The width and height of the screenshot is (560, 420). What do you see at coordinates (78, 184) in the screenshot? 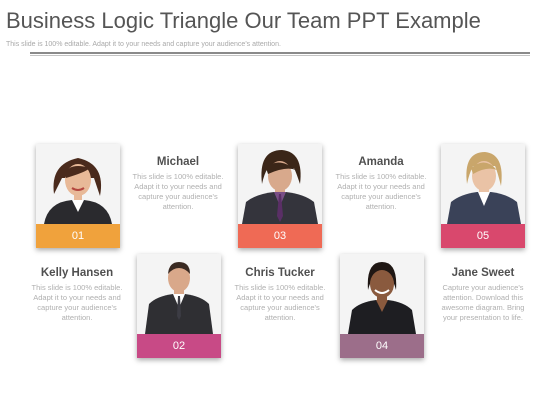
I see `woman-dark-hair-portrait` at bounding box center [78, 184].